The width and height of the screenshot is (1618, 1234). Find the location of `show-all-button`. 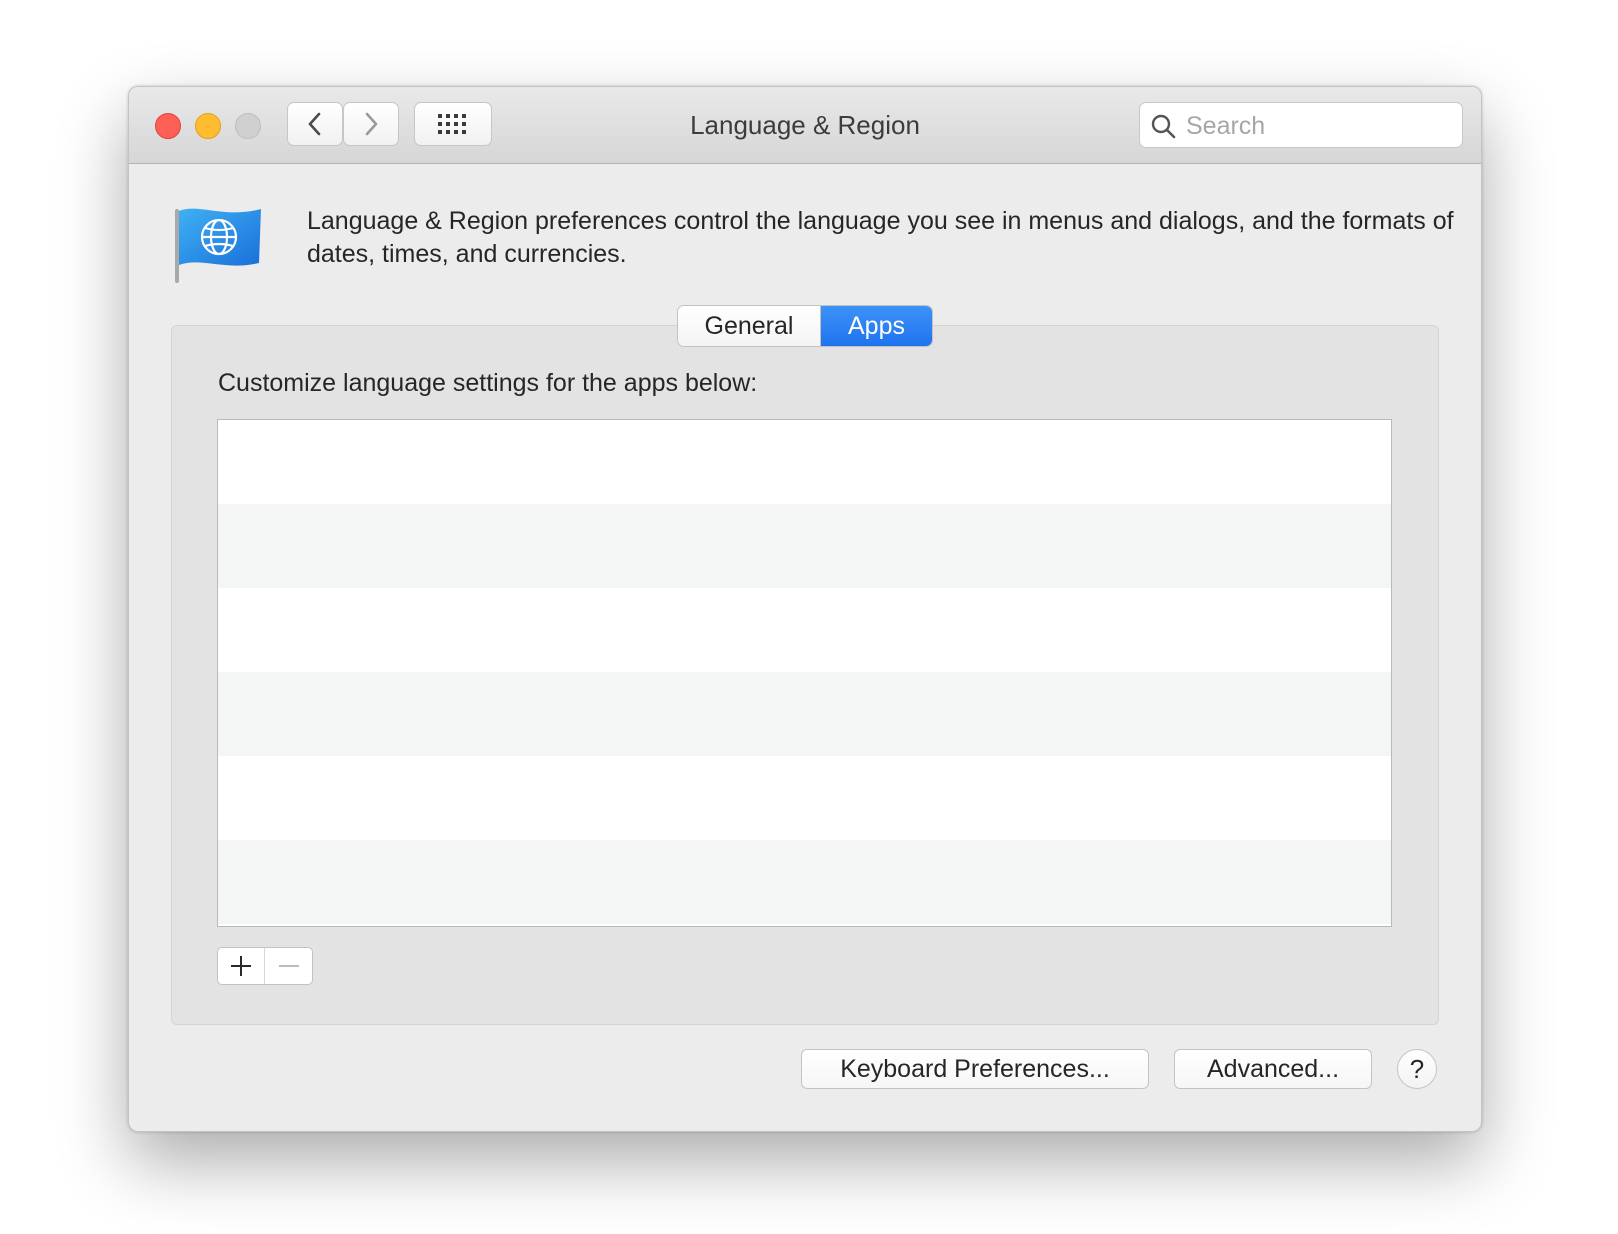

show-all-button is located at coordinates (453, 124).